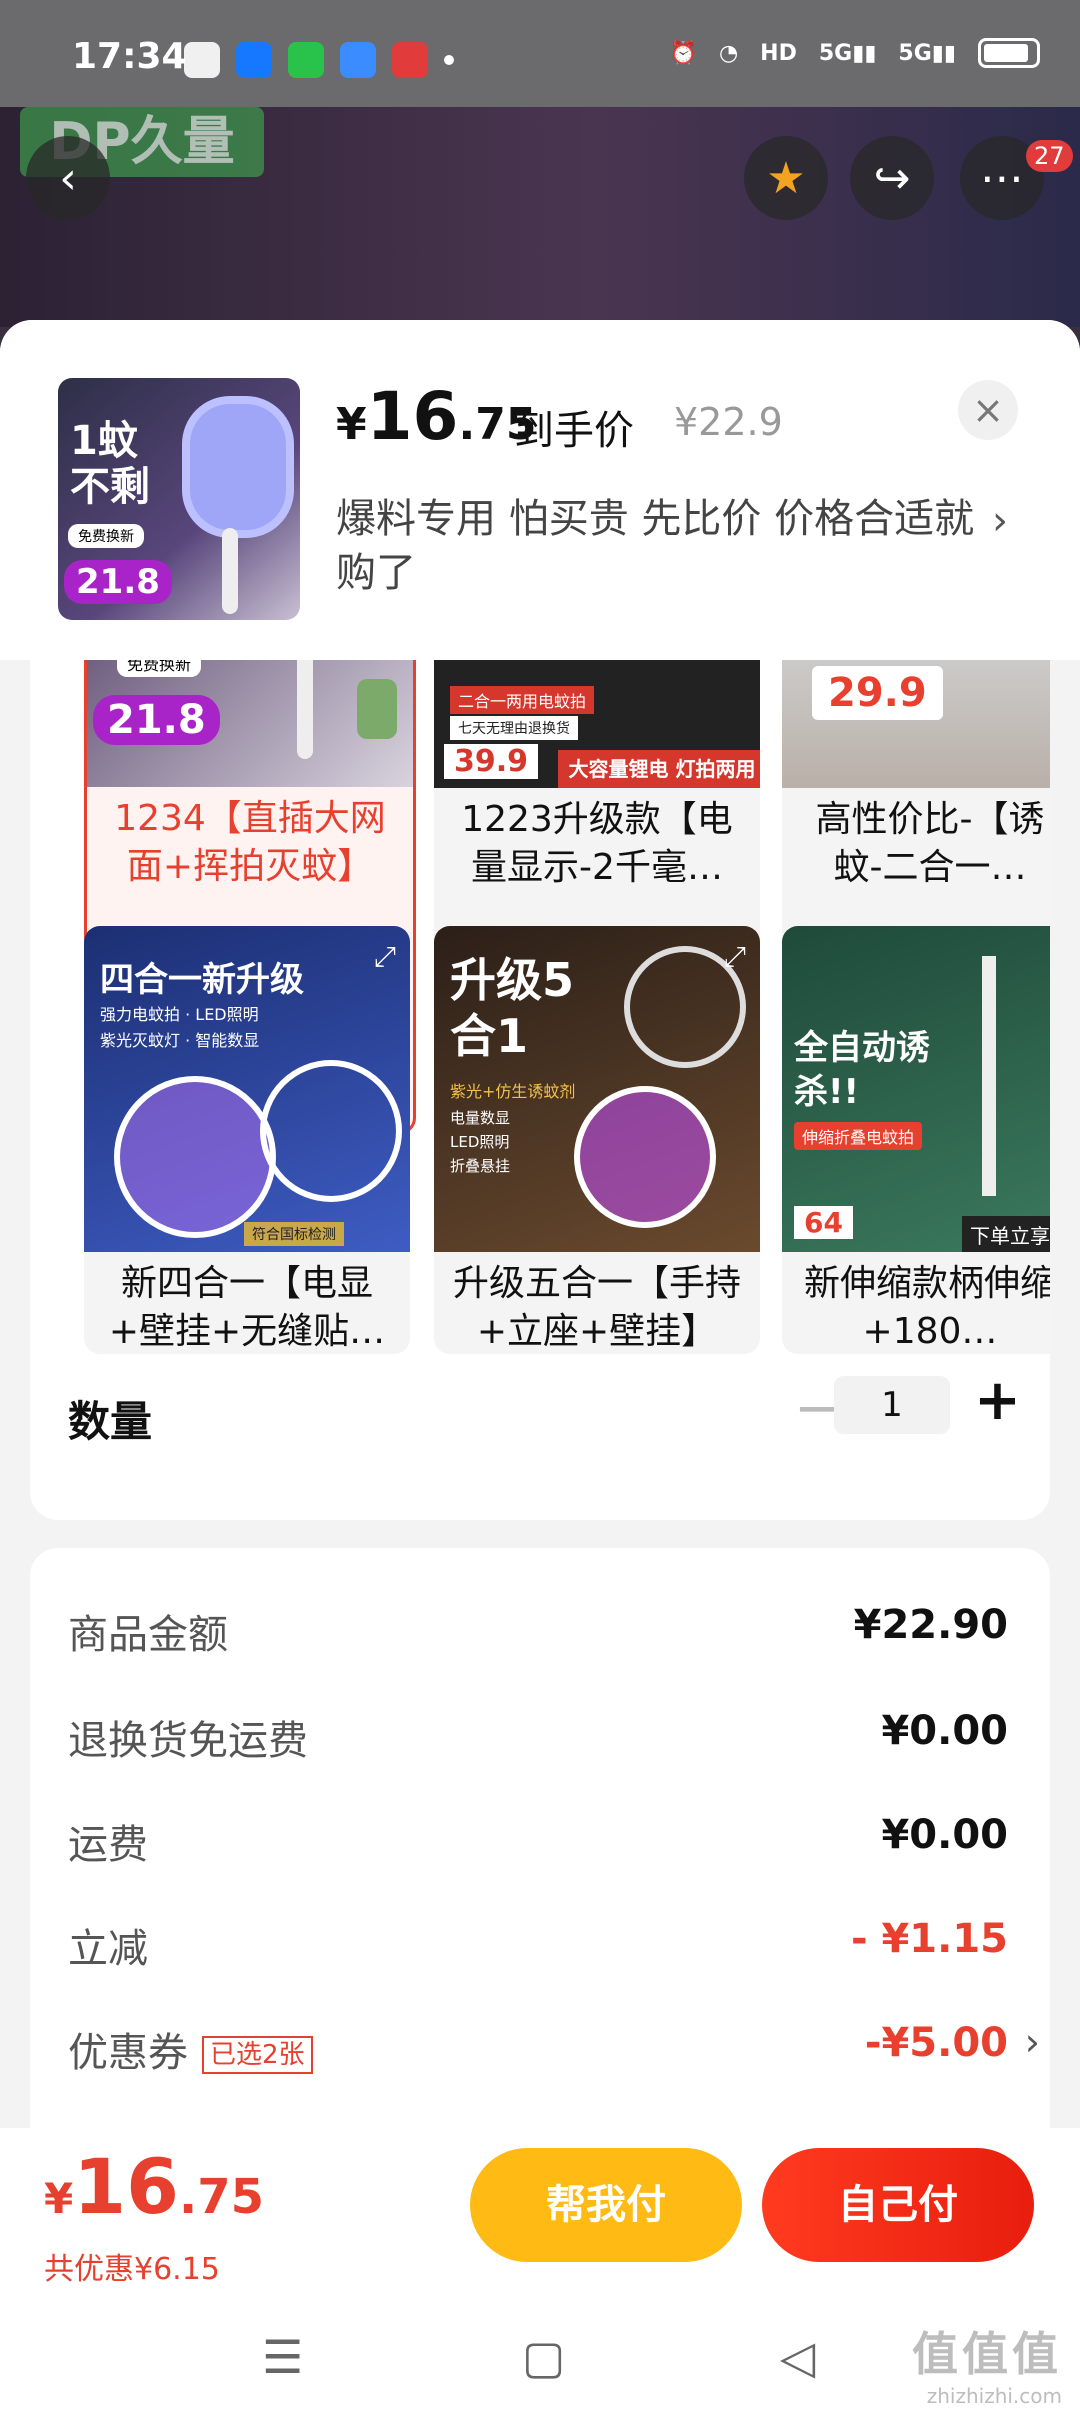  I want to click on back-arrow-icon: ‹, so click(68, 178).